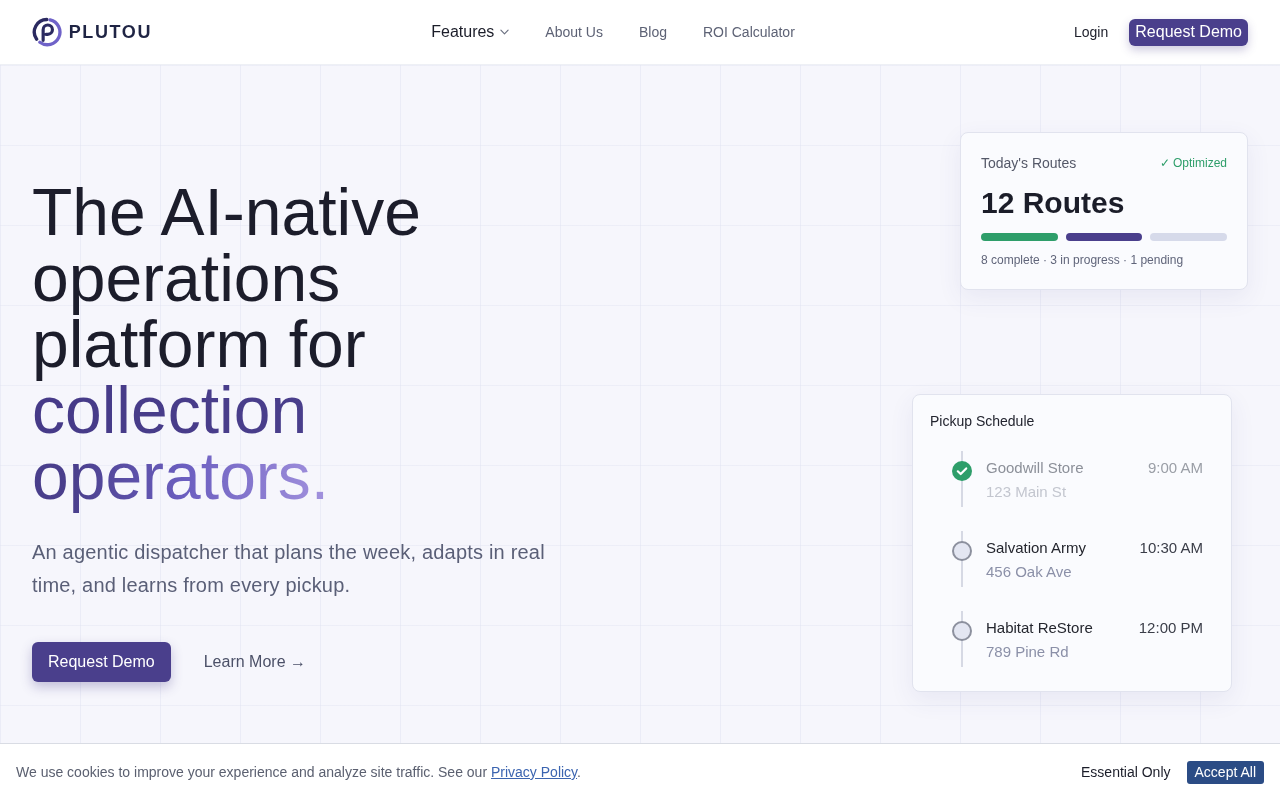 Image resolution: width=1280 pixels, height=800 pixels. What do you see at coordinates (1028, 652) in the screenshot?
I see `stop-address: 789 Pine Rd` at bounding box center [1028, 652].